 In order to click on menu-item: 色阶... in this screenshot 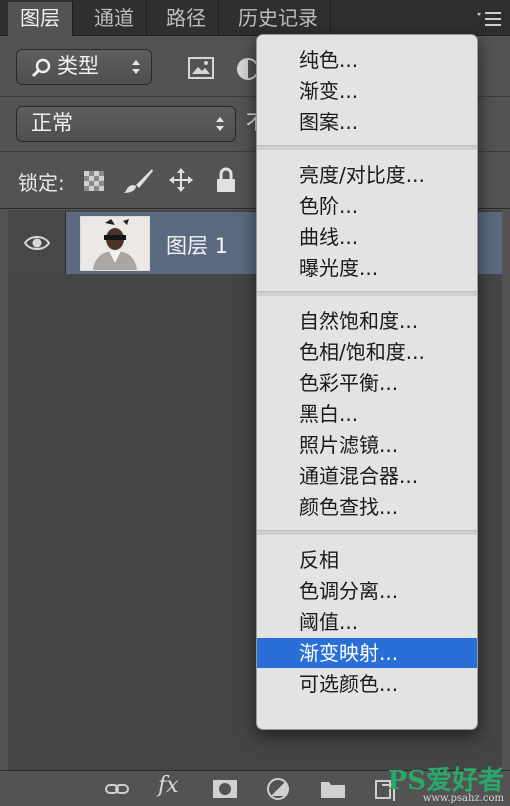, I will do `click(367, 206)`.